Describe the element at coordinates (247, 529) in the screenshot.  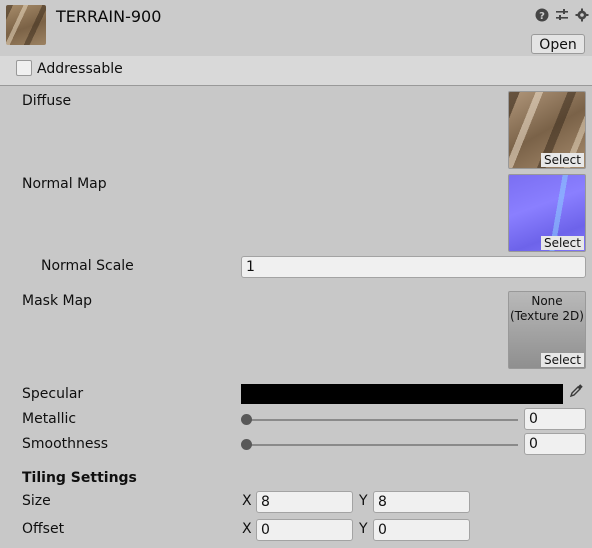
I see `offset-x-label: X` at that location.